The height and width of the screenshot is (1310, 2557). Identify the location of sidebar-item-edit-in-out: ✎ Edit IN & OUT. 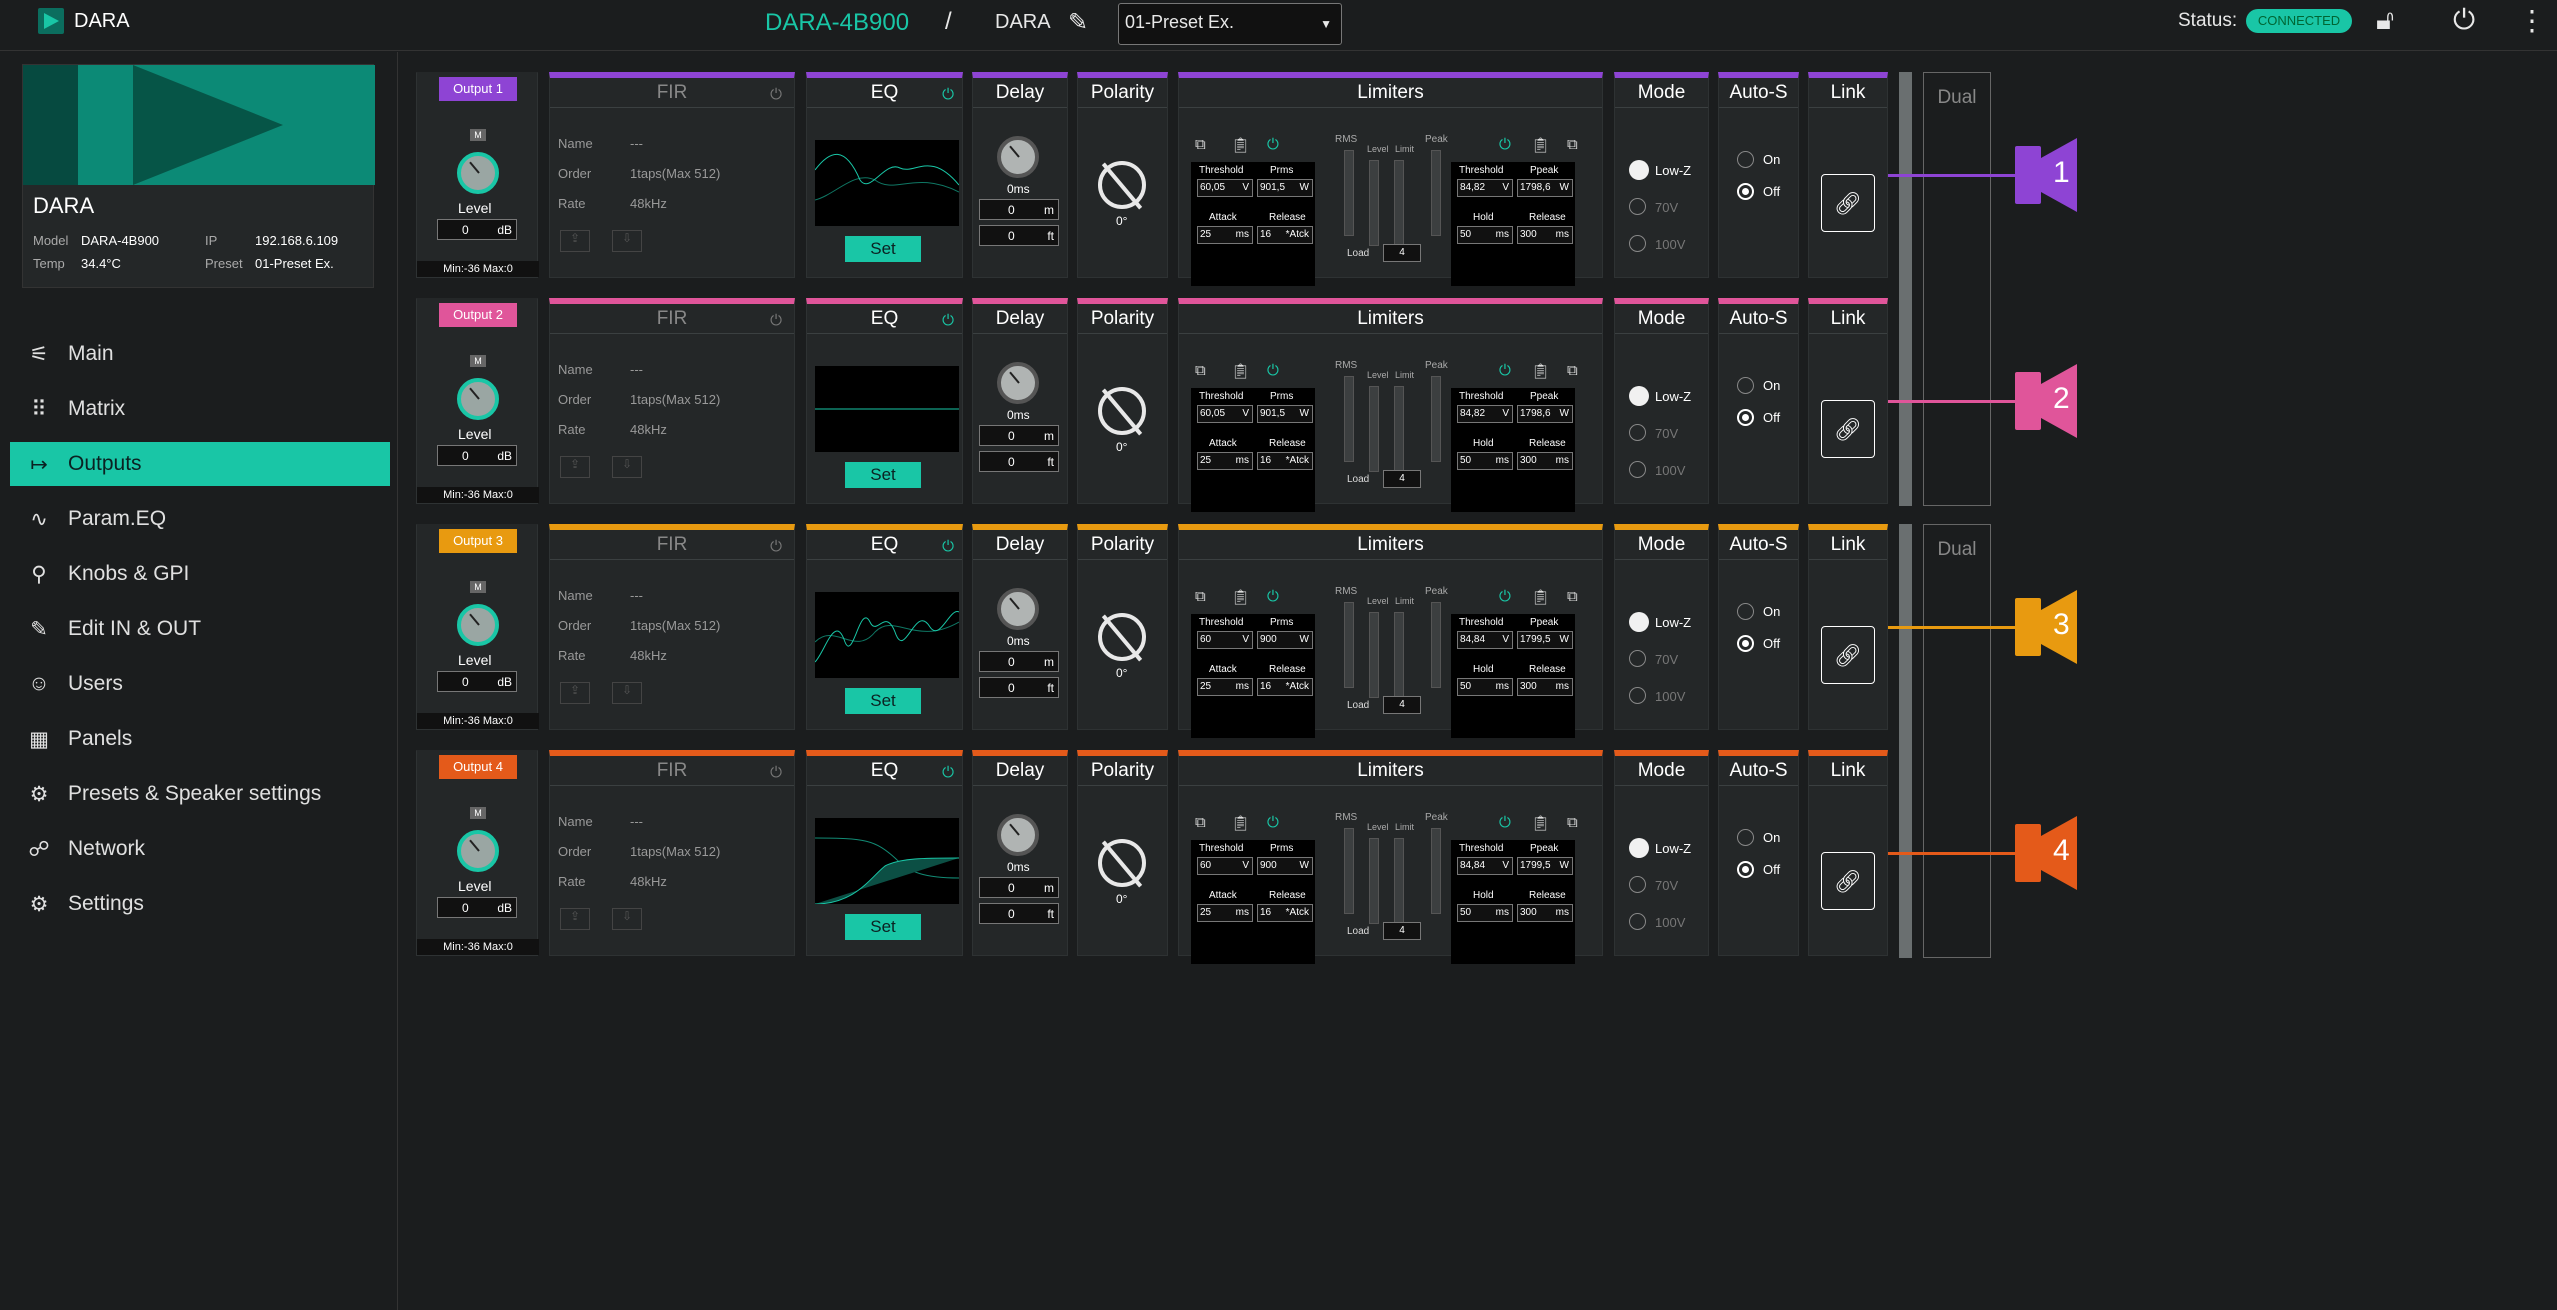
(200, 629).